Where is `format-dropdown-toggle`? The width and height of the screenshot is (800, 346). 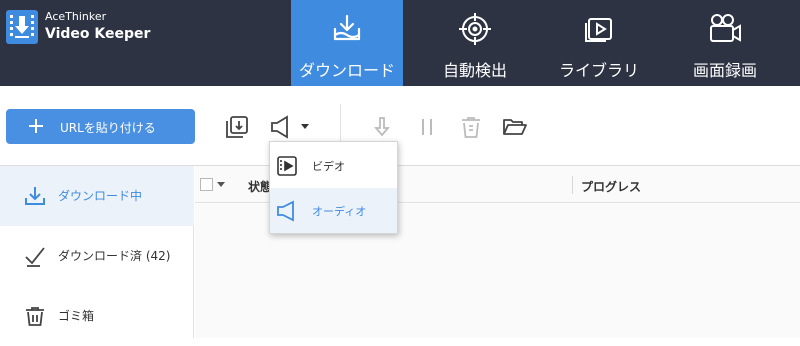 format-dropdown-toggle is located at coordinates (305, 127).